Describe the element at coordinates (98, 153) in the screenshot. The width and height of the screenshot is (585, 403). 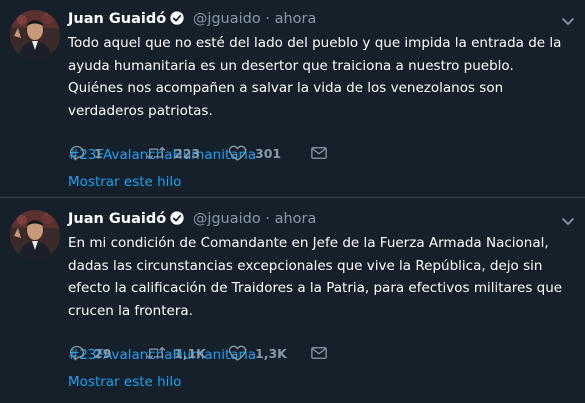
I see `reply-count: 1` at that location.